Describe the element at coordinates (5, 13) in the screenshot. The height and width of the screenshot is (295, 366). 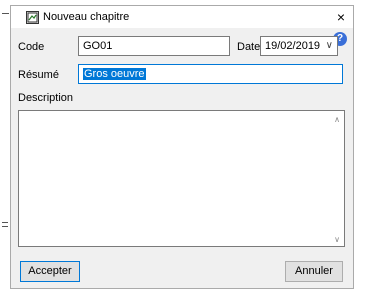
I see `background-line` at that location.